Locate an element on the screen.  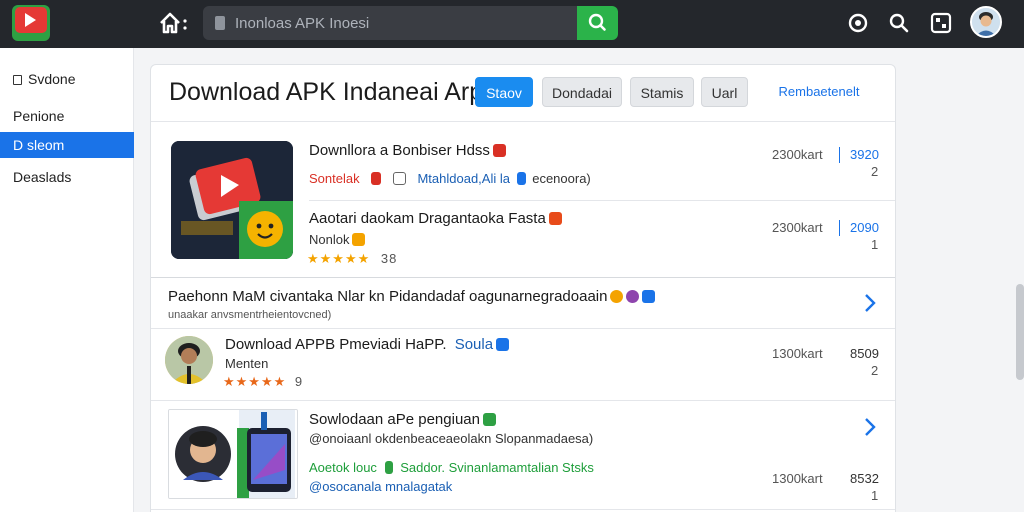
banner-sub: unaakar anvsmentrheientovcned) is located at coordinates (250, 315).